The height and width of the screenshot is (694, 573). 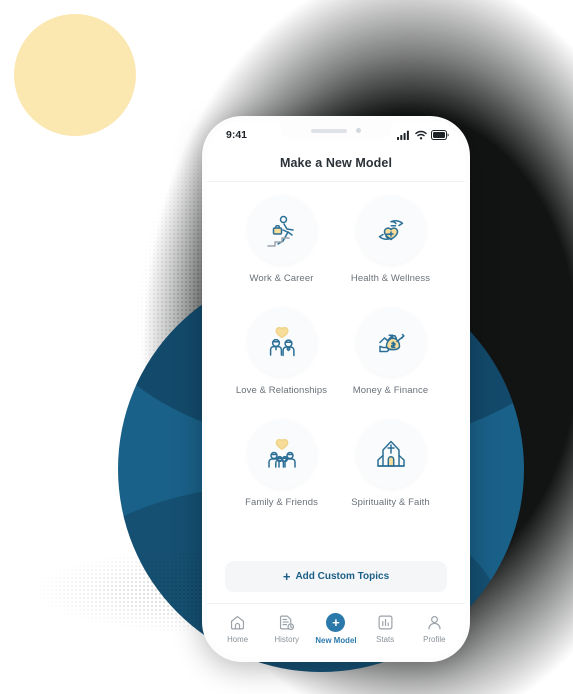 What do you see at coordinates (440, 135) in the screenshot?
I see `battery-icon` at bounding box center [440, 135].